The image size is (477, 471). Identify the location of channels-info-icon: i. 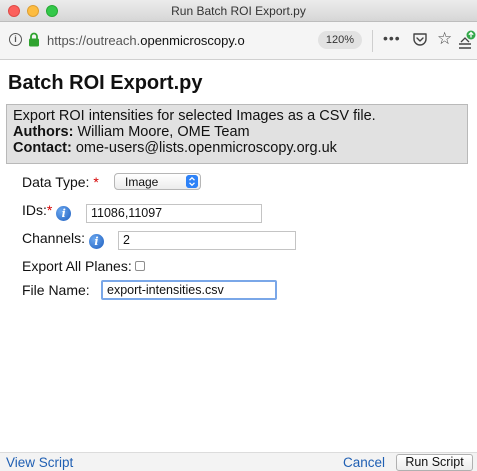
(96, 241).